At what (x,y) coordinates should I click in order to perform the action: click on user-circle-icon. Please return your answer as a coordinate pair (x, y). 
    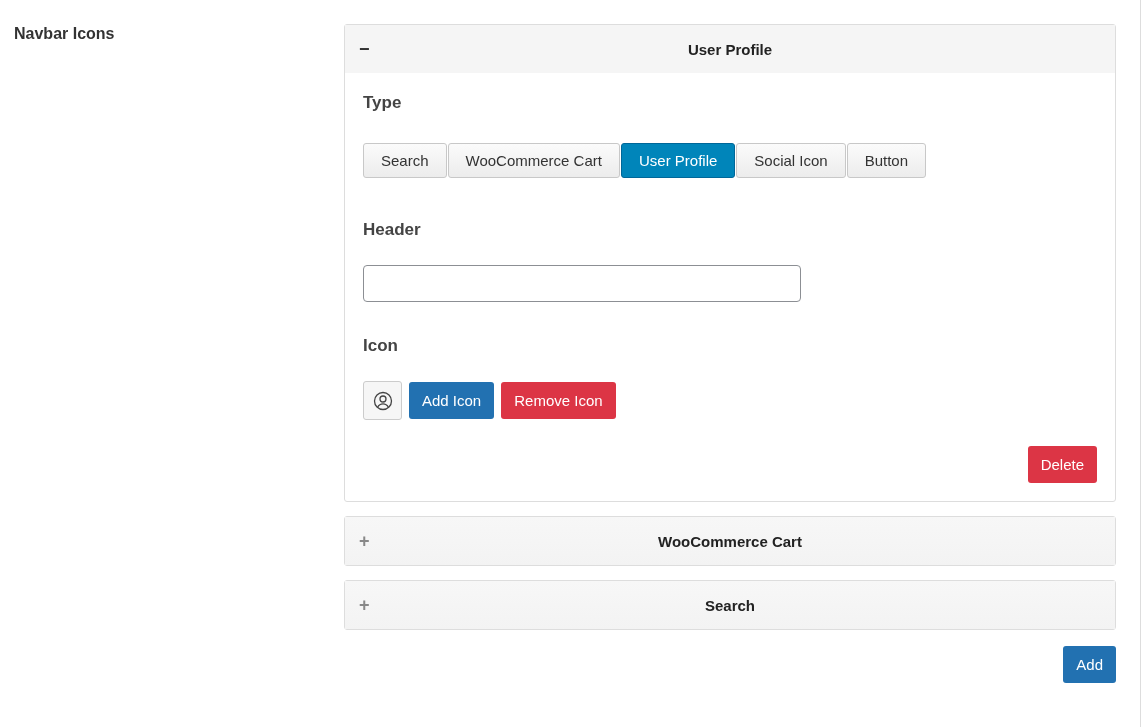
    Looking at the image, I should click on (382, 400).